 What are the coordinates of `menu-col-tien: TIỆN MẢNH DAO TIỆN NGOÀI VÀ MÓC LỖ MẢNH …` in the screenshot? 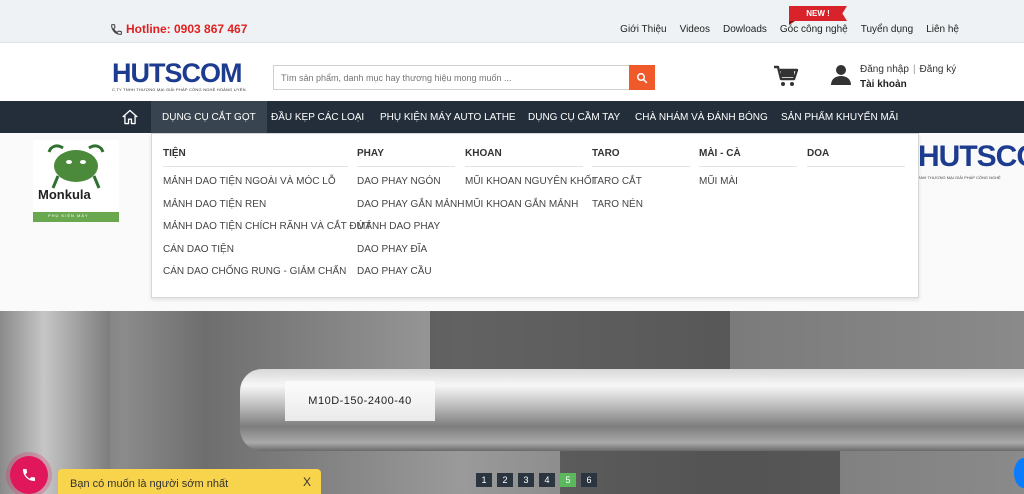 It's located at (267, 218).